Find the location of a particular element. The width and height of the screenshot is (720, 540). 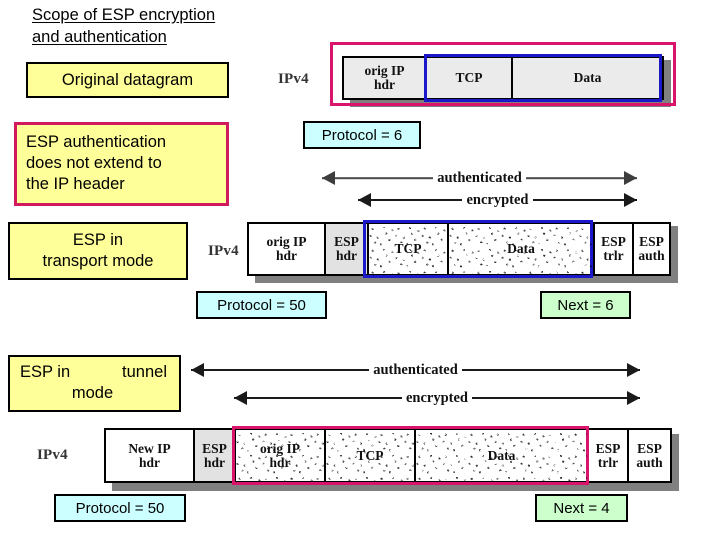

callout-esp-auth-note-line-3: the IP header is located at coordinates (75, 184).